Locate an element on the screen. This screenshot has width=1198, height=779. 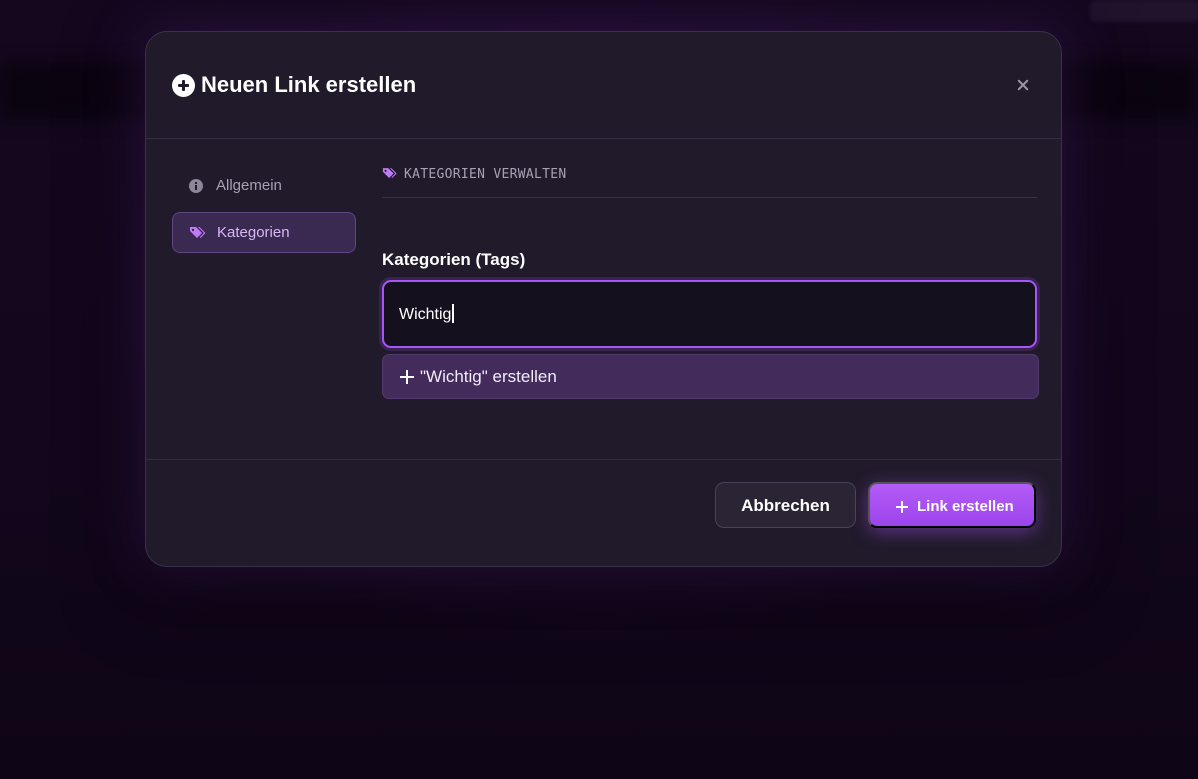
cancel-button: Abbrechen is located at coordinates (785, 505).